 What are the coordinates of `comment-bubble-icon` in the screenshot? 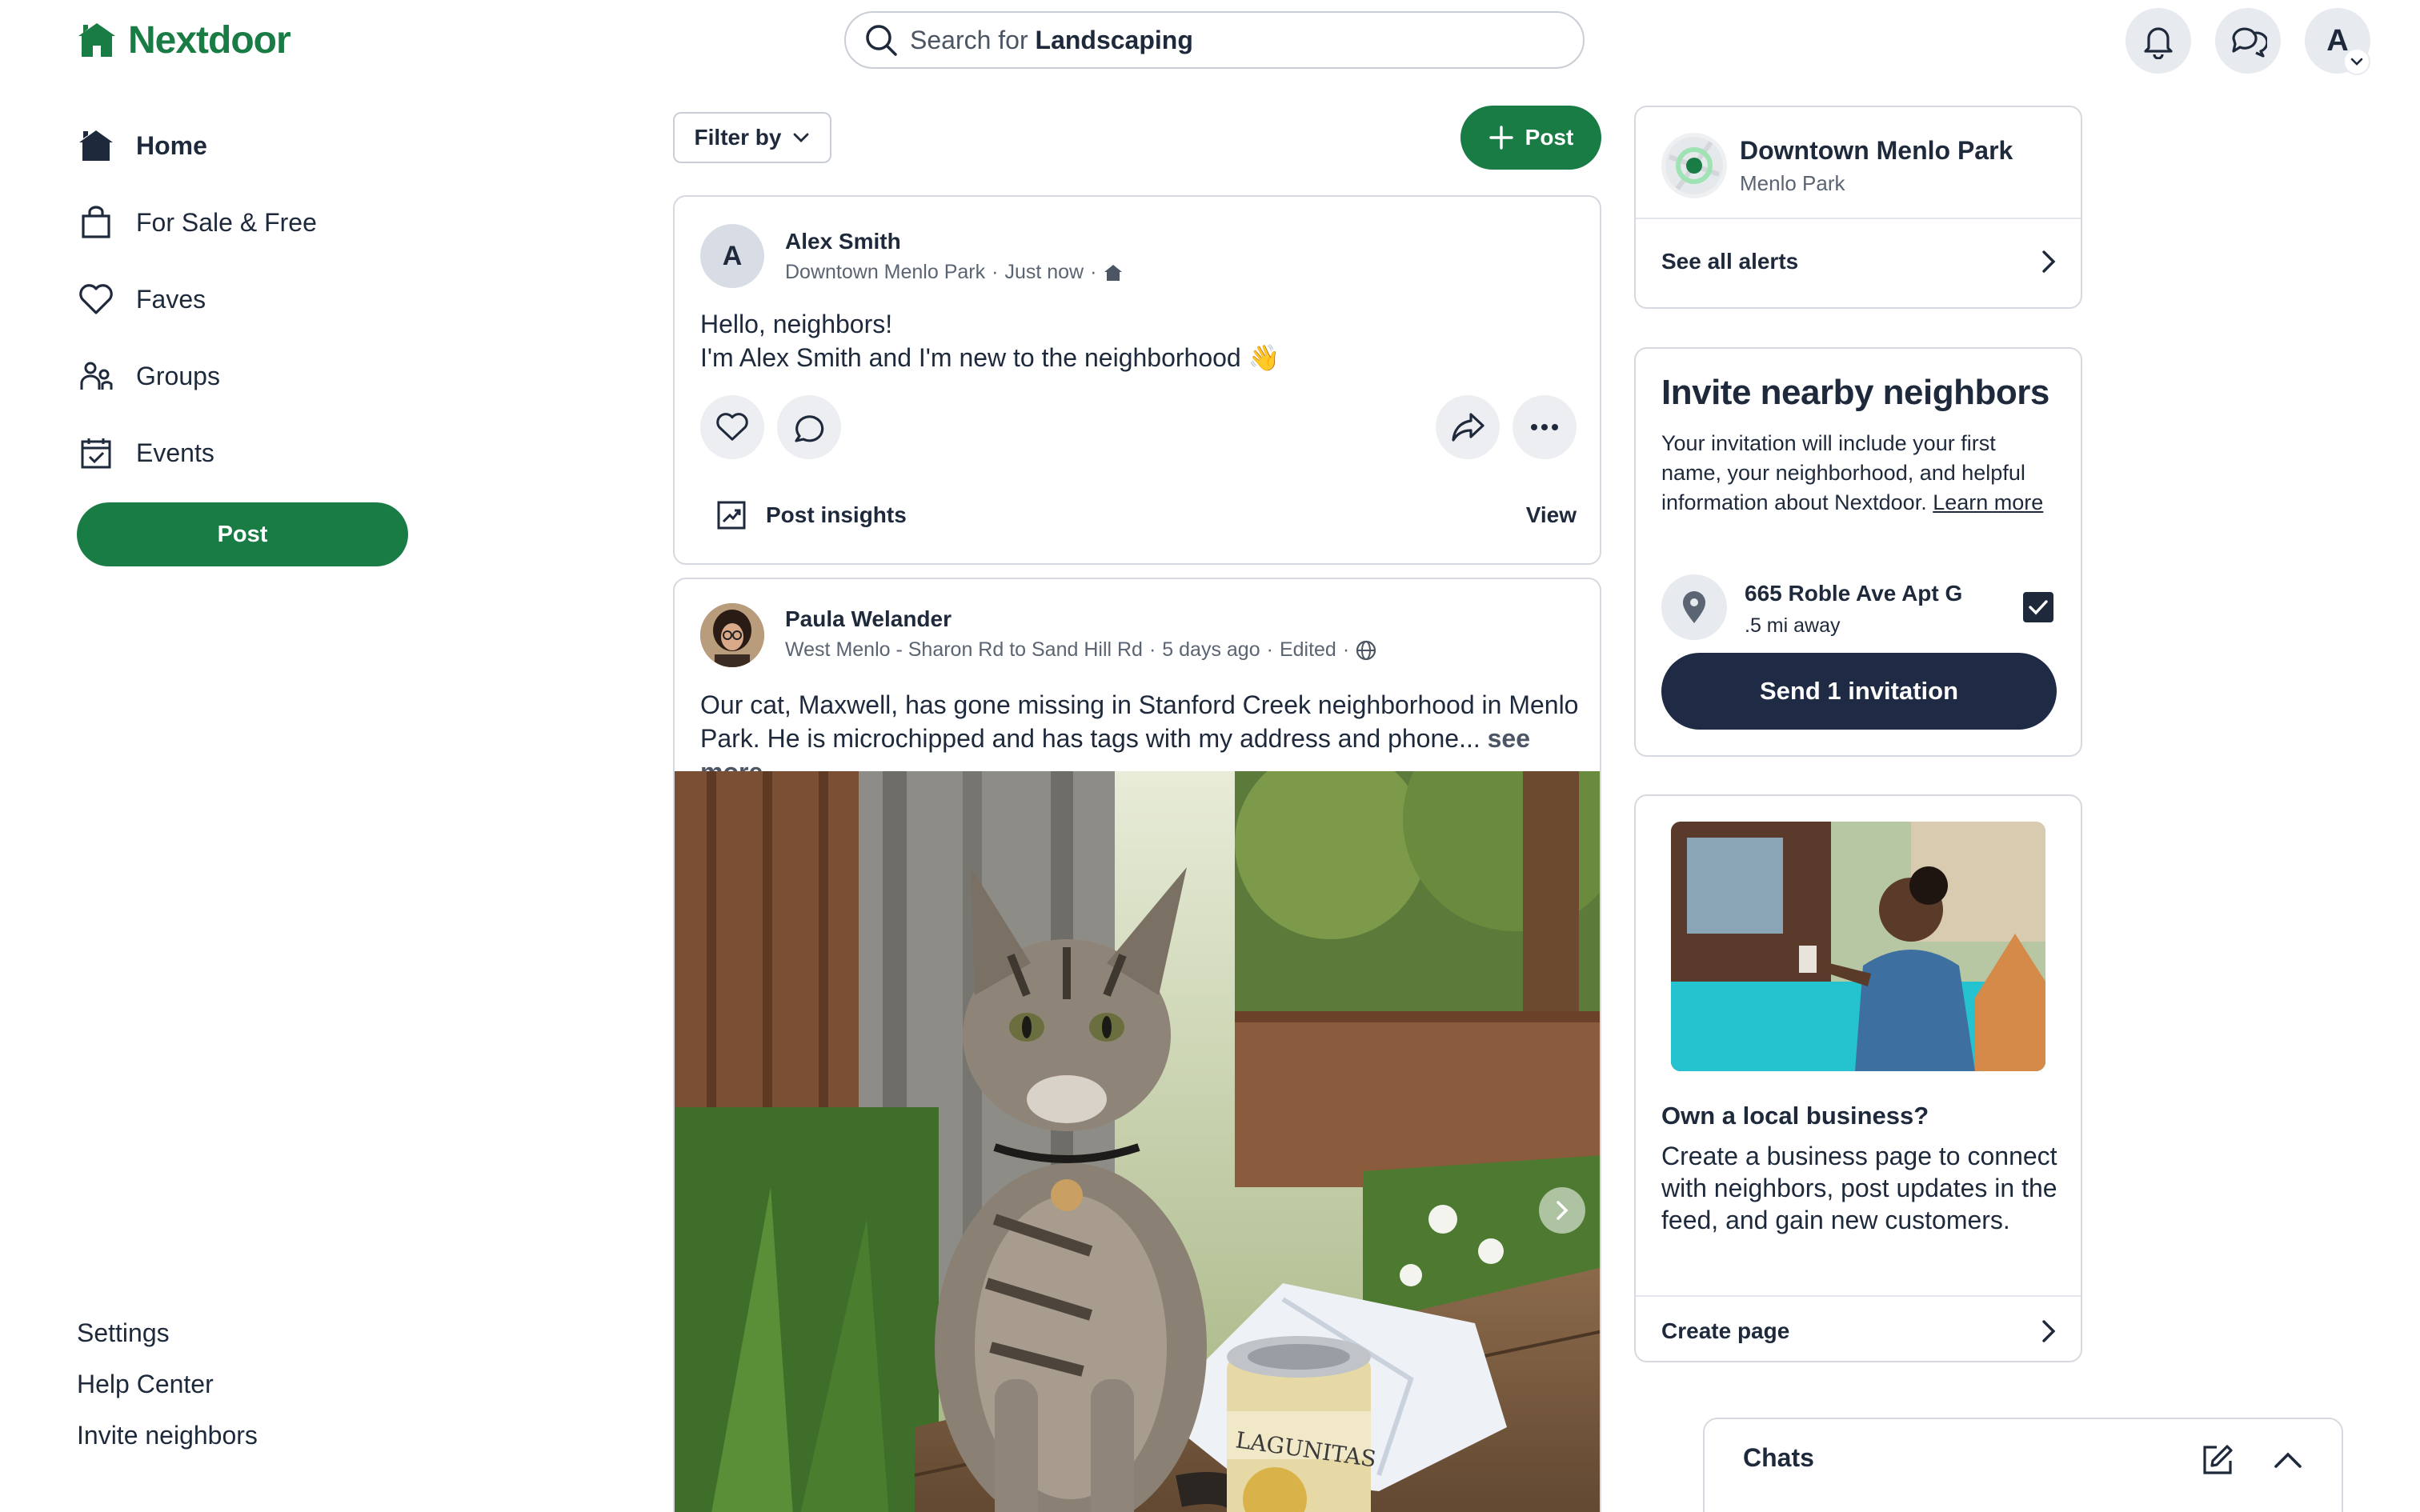 It's located at (809, 428).